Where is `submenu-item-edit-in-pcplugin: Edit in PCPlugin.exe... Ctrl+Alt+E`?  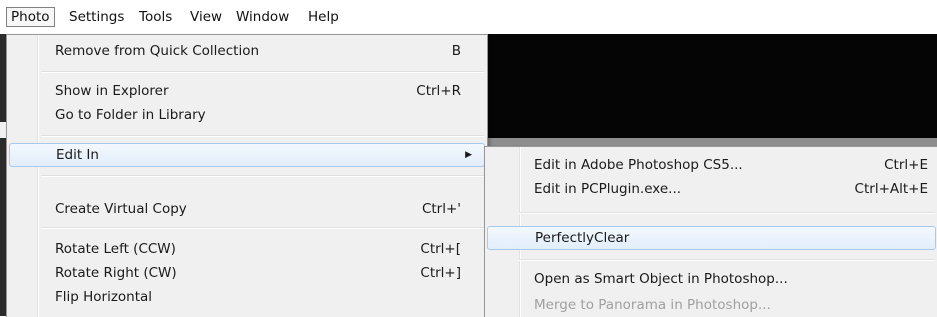 submenu-item-edit-in-pcplugin: Edit in PCPlugin.exe... Ctrl+Alt+E is located at coordinates (711, 189).